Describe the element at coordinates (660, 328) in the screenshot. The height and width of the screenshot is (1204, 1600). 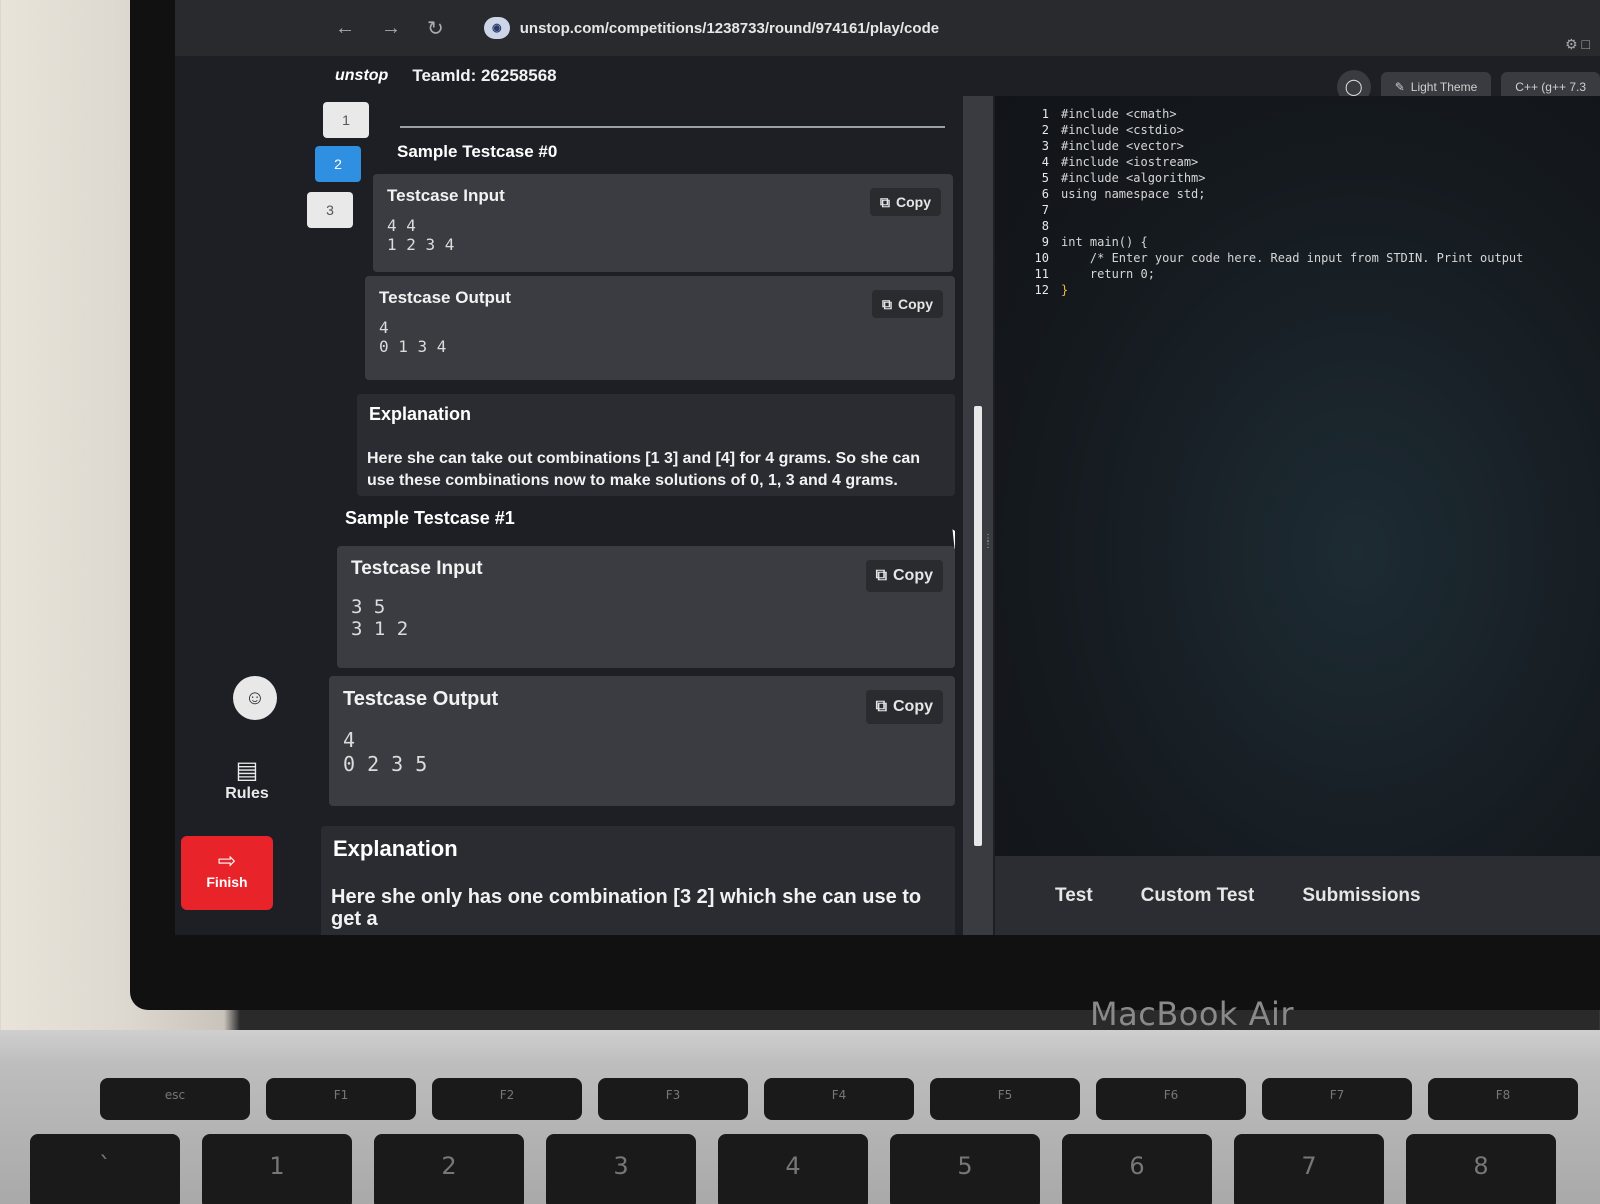
I see `testcase-0-output-box: Testcase Output 4 0 1 3 4 ⧉ Copy` at that location.